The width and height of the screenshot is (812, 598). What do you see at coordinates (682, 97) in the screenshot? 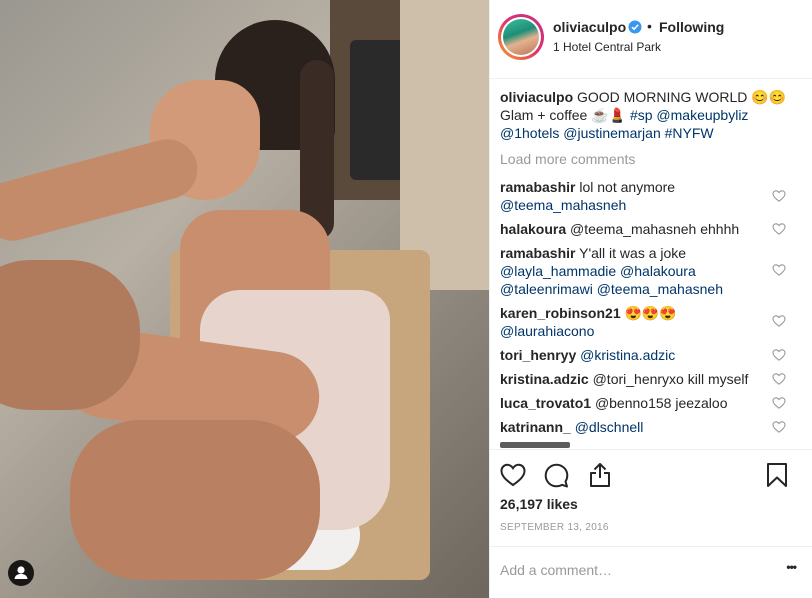
I see `caption-text: GOOD MORNING WORLD 😊😊` at bounding box center [682, 97].